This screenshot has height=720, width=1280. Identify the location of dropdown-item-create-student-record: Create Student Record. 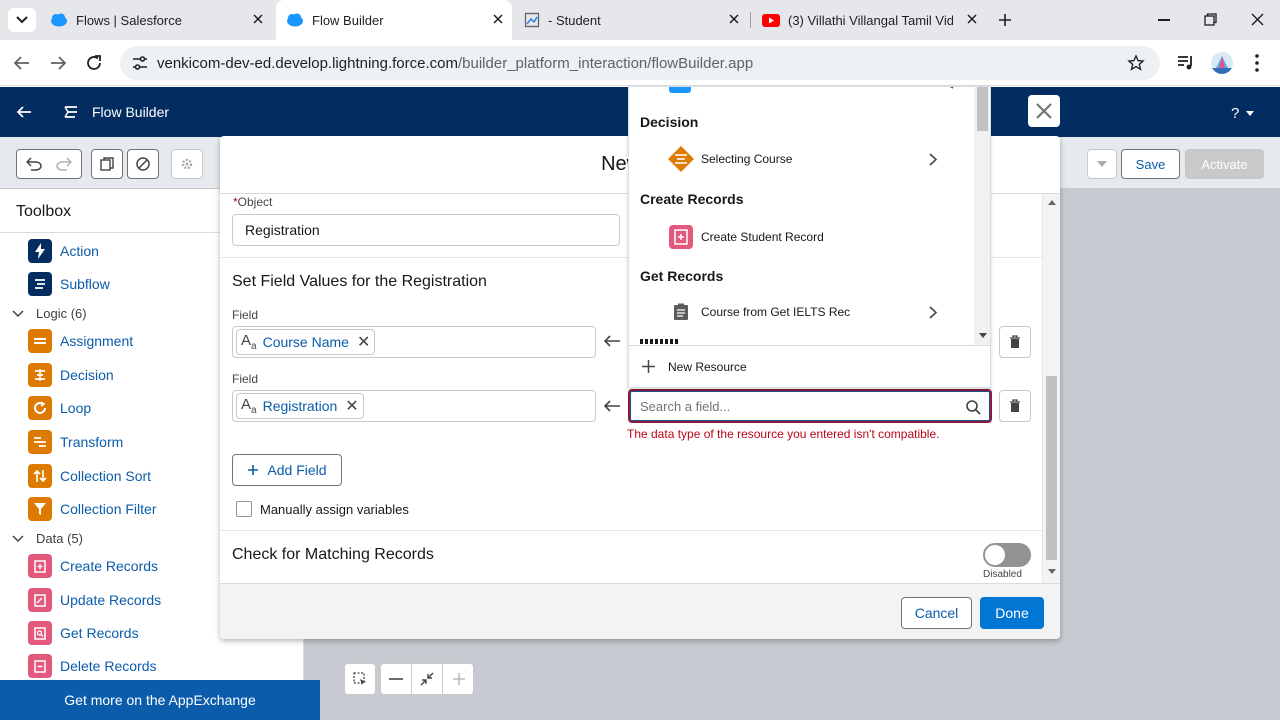
(817, 237).